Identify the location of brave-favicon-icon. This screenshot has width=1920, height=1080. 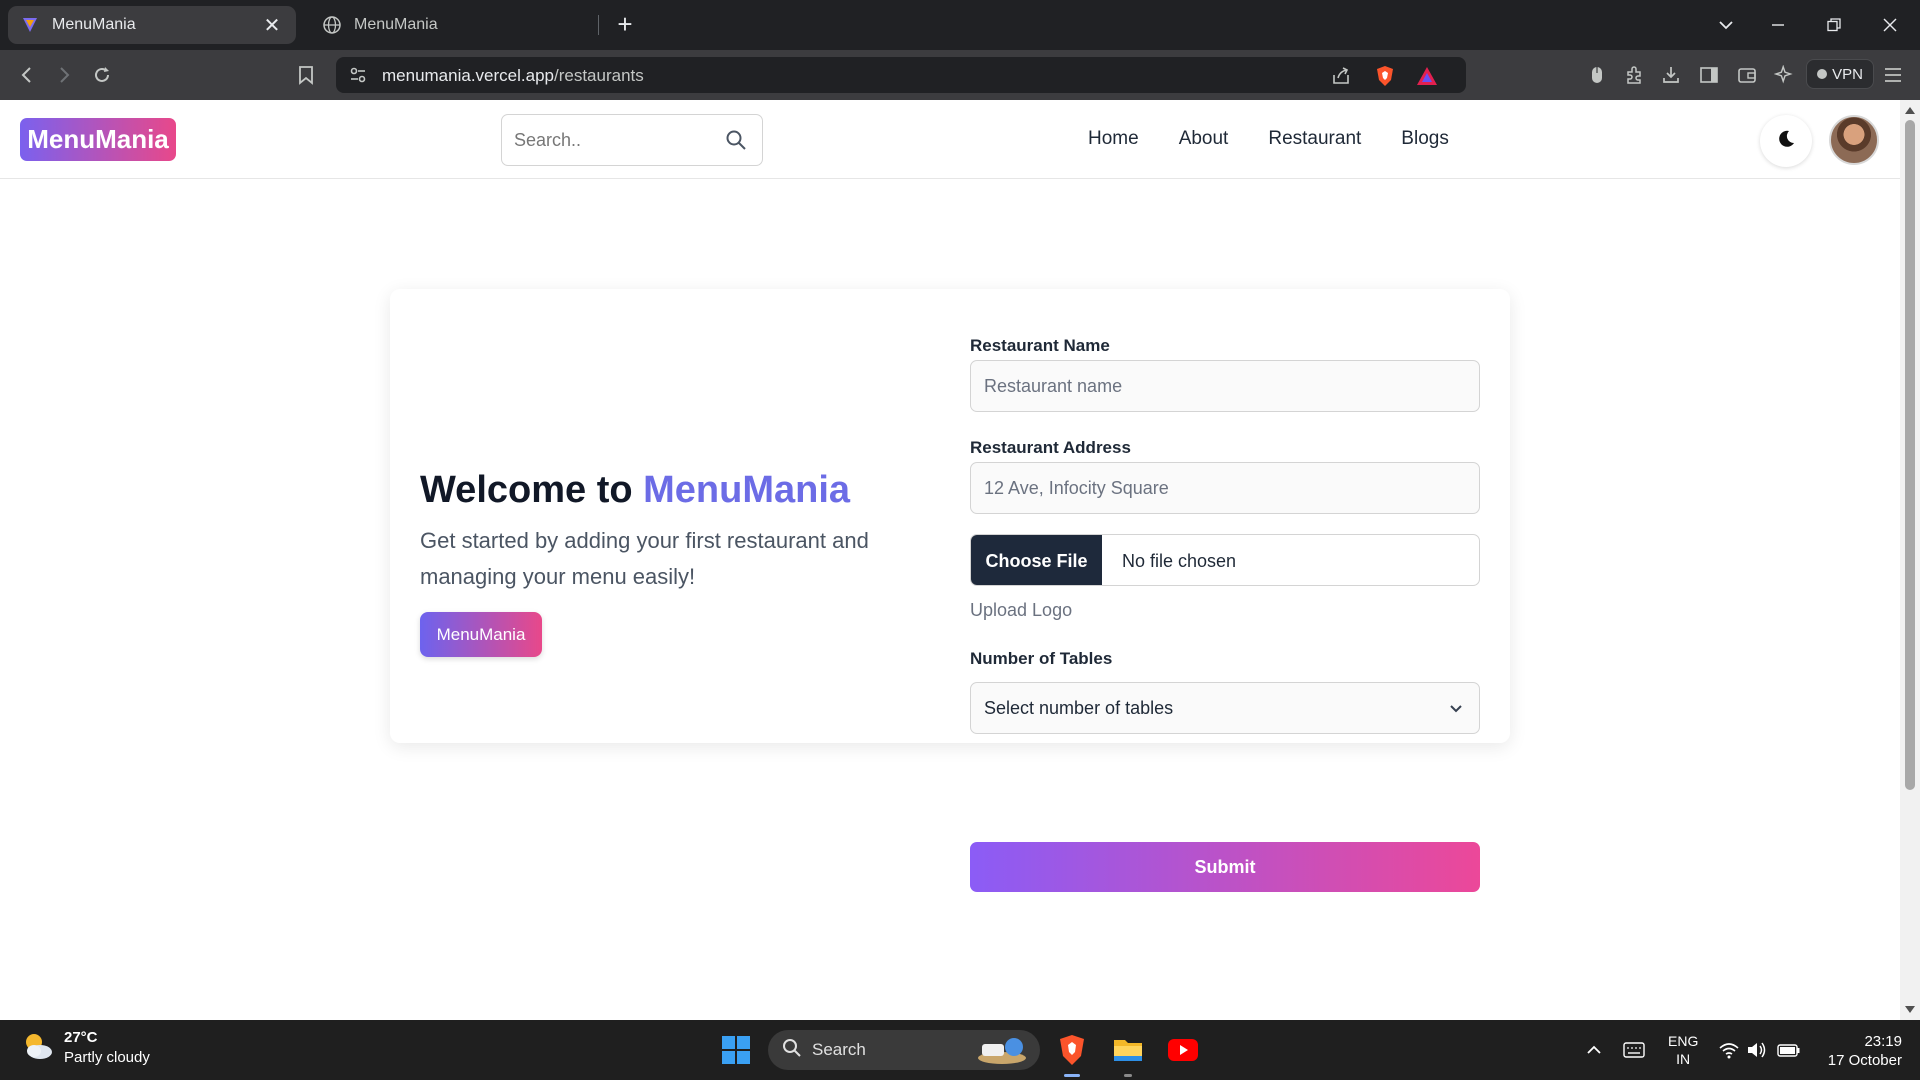
(30, 25).